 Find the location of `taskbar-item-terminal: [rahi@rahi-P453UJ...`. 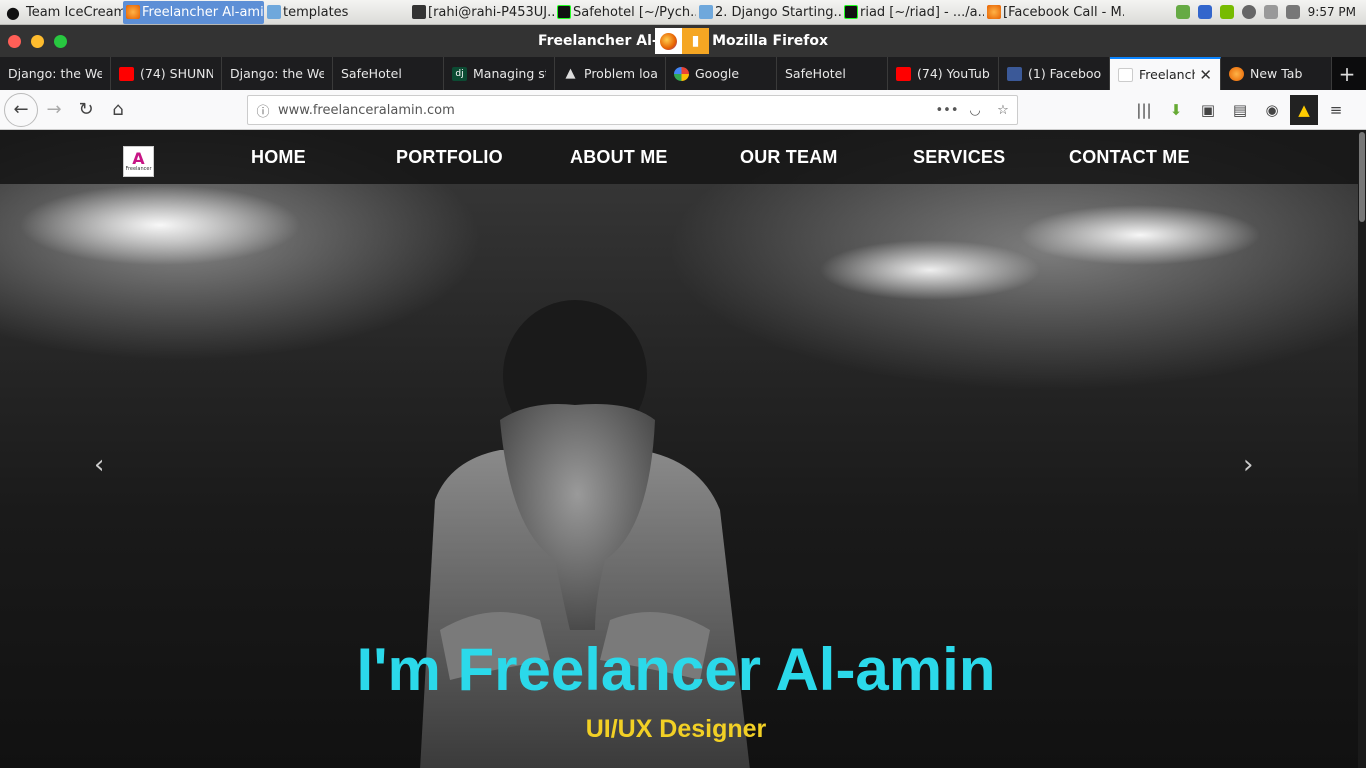

taskbar-item-terminal: [rahi@rahi-P453UJ... is located at coordinates (481, 12).